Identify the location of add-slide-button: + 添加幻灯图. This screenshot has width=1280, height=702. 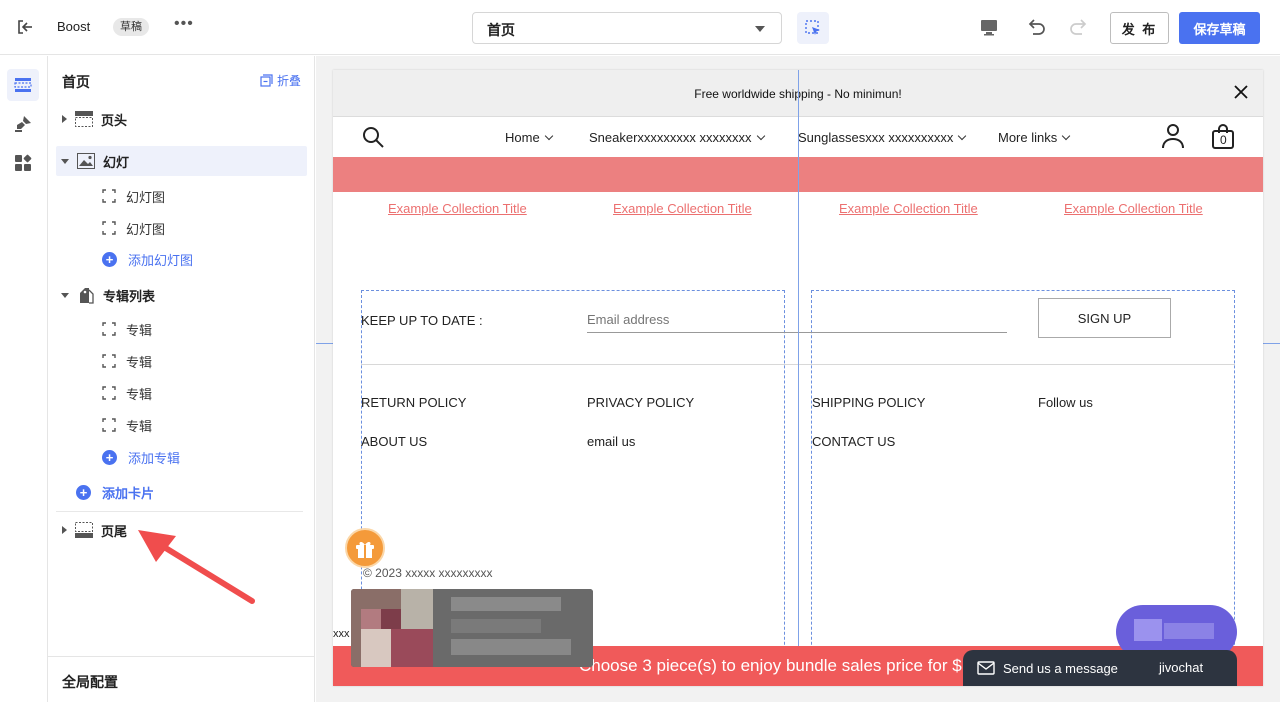
(147, 259).